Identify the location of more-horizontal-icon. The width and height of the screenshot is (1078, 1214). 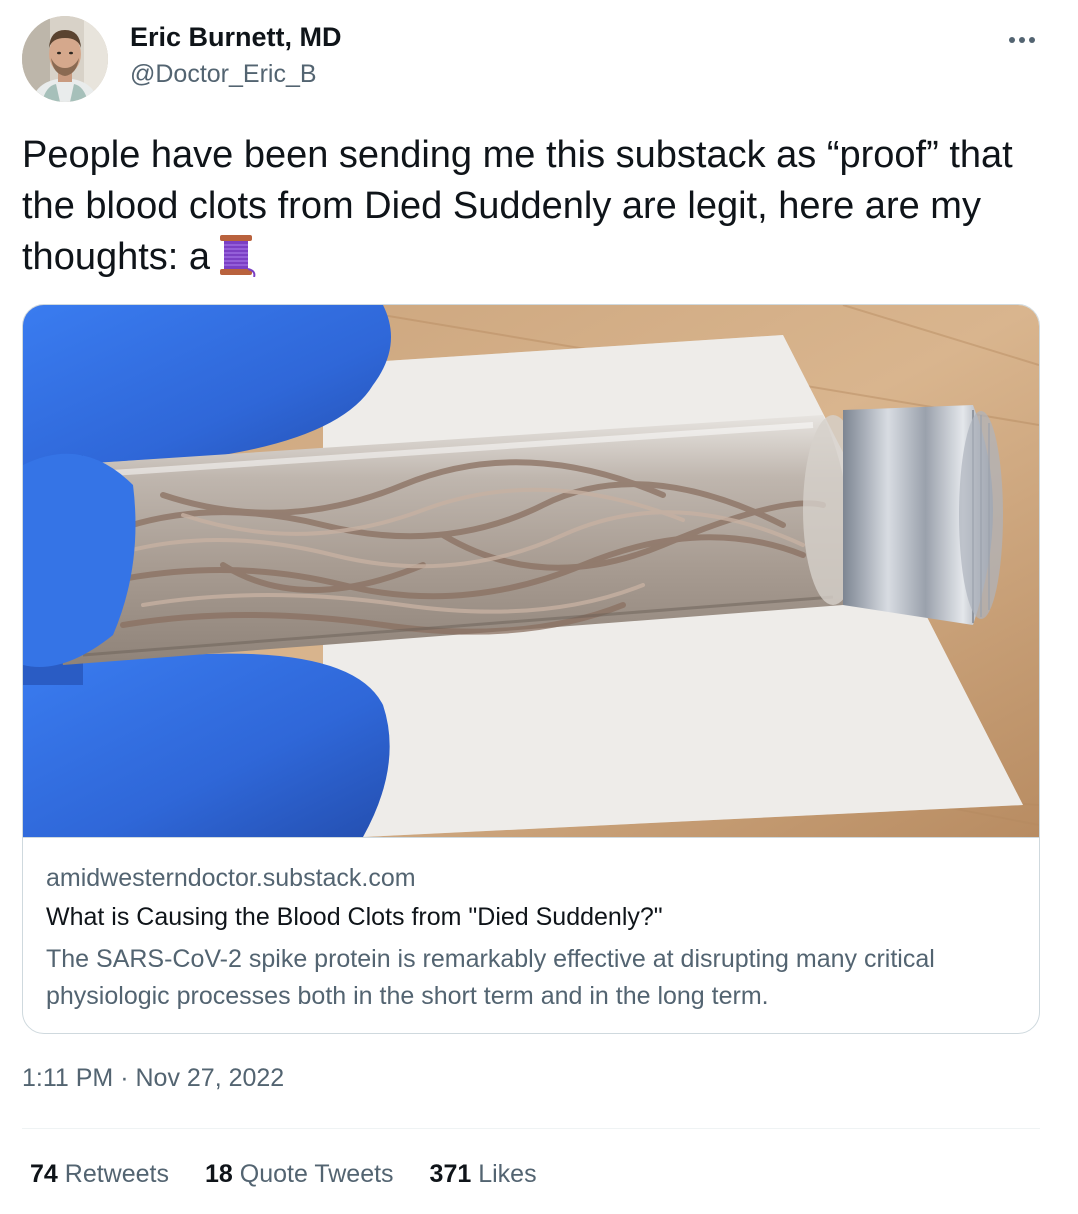
(1022, 40).